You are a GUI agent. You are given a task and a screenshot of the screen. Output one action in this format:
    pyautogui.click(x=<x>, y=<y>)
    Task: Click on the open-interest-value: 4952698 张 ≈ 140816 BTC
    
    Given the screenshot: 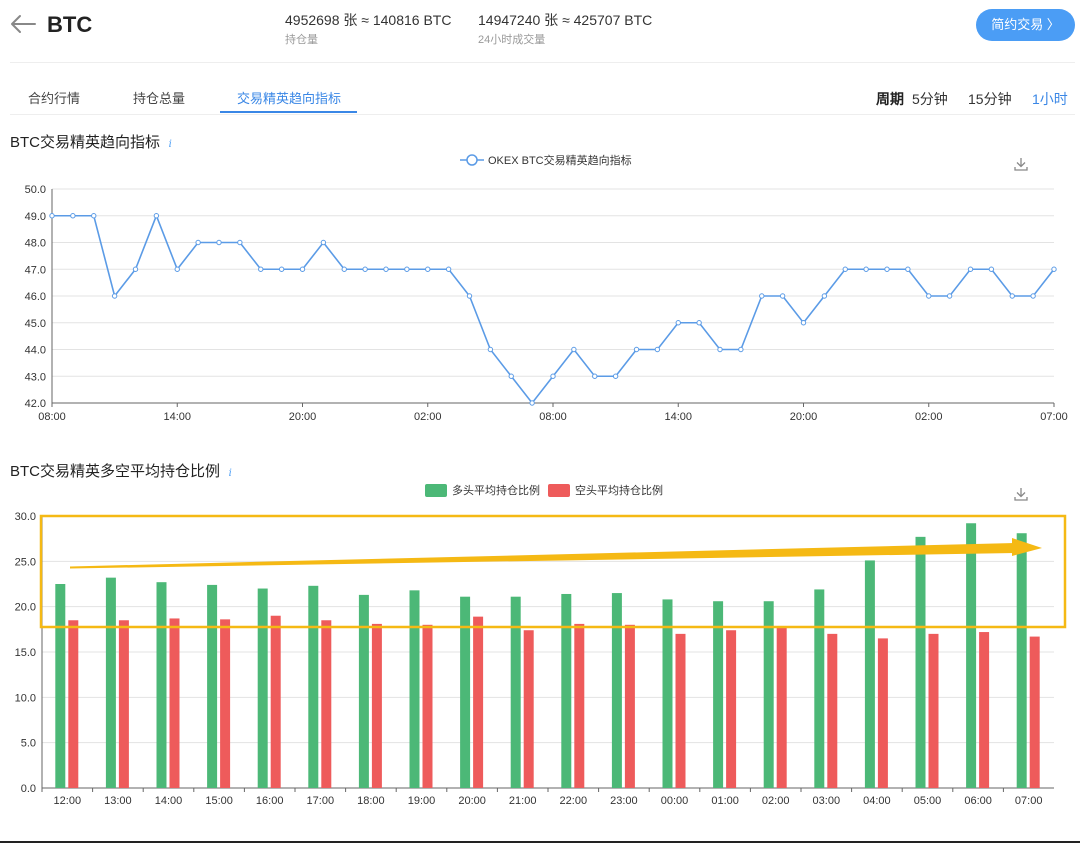 What is the action you would take?
    pyautogui.click(x=368, y=20)
    